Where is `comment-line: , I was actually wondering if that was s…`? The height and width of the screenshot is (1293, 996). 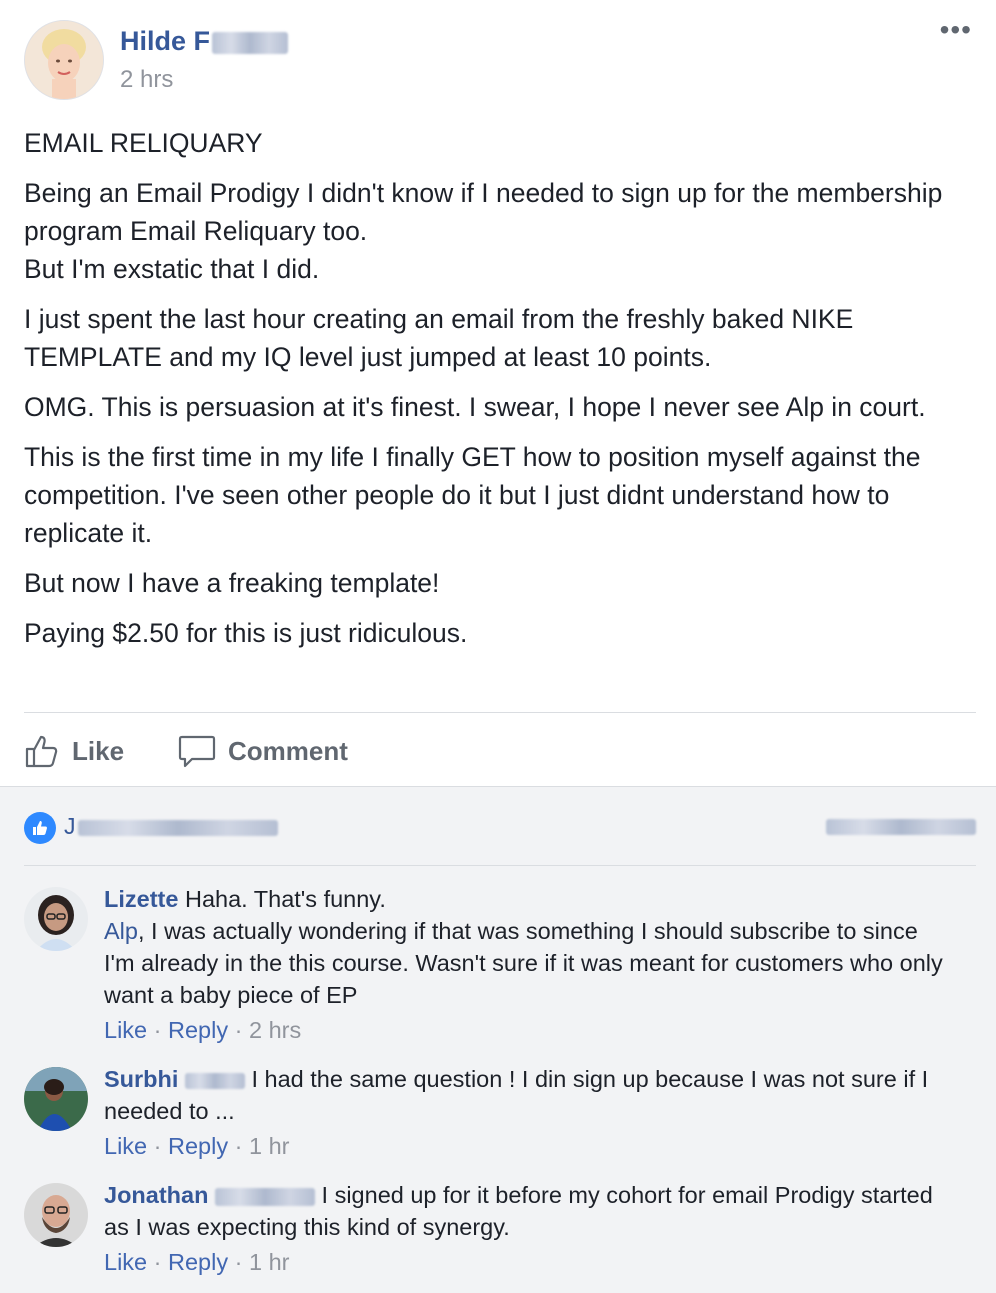
comment-line: , I was actually wondering if that was s… is located at coordinates (523, 963).